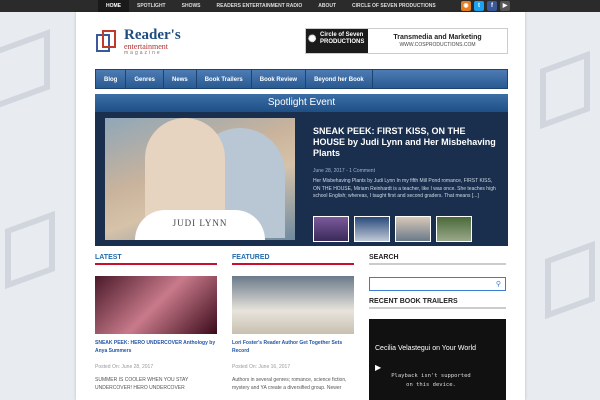  I want to click on topnav-shows: SHOWS, so click(191, 6).